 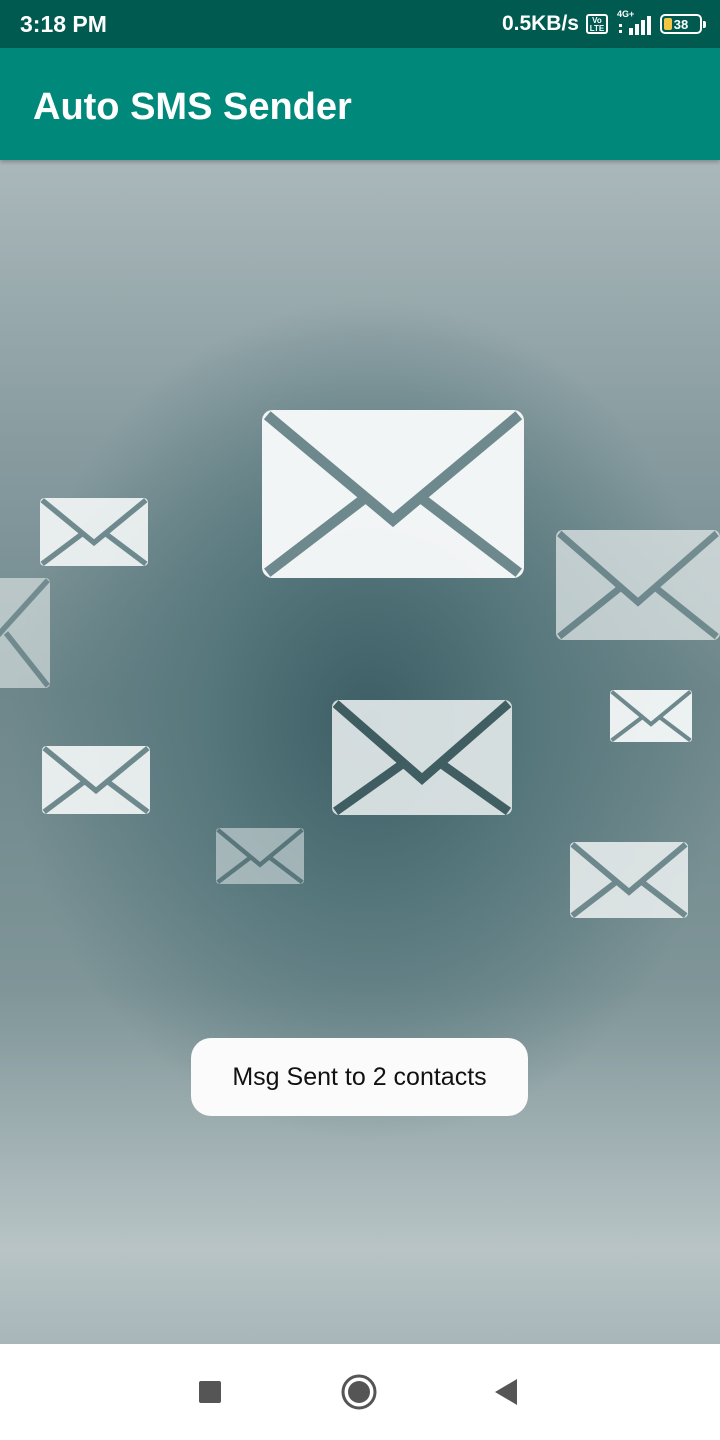 I want to click on toast-text: Msg Sent to 2 contacts, so click(x=359, y=1076).